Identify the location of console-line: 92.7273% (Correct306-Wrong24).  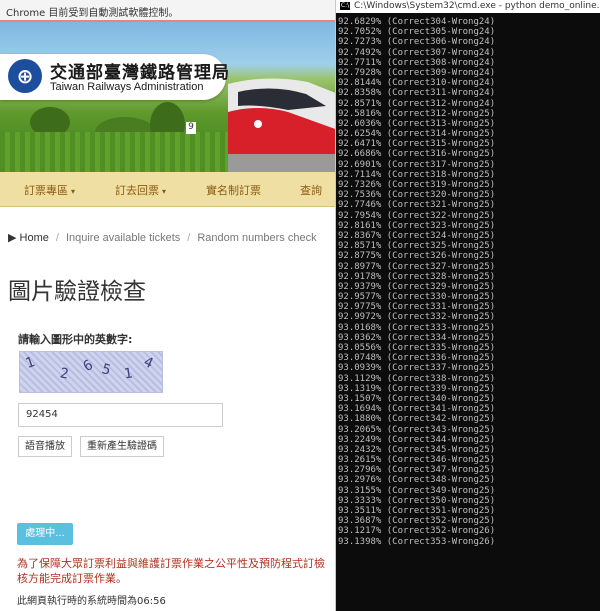
(417, 42).